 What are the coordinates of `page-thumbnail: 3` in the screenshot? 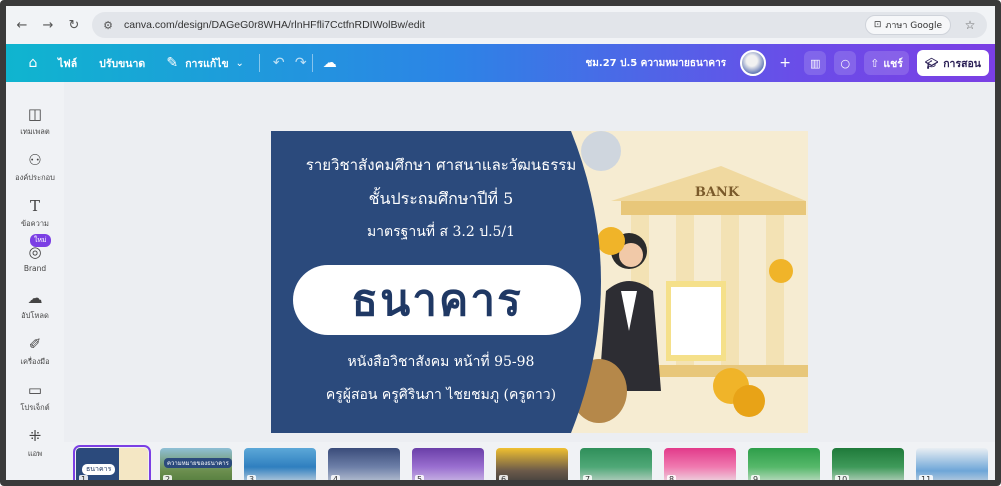 It's located at (280, 466).